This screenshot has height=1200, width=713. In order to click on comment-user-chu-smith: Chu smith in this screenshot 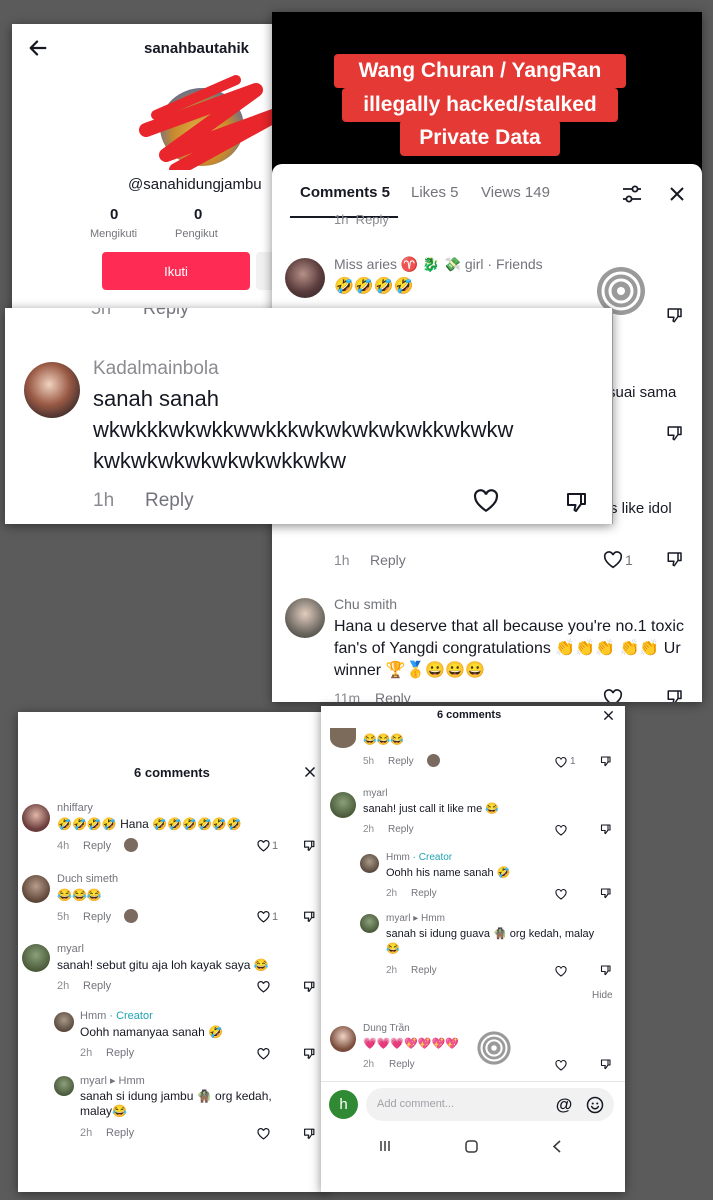, I will do `click(365, 604)`.